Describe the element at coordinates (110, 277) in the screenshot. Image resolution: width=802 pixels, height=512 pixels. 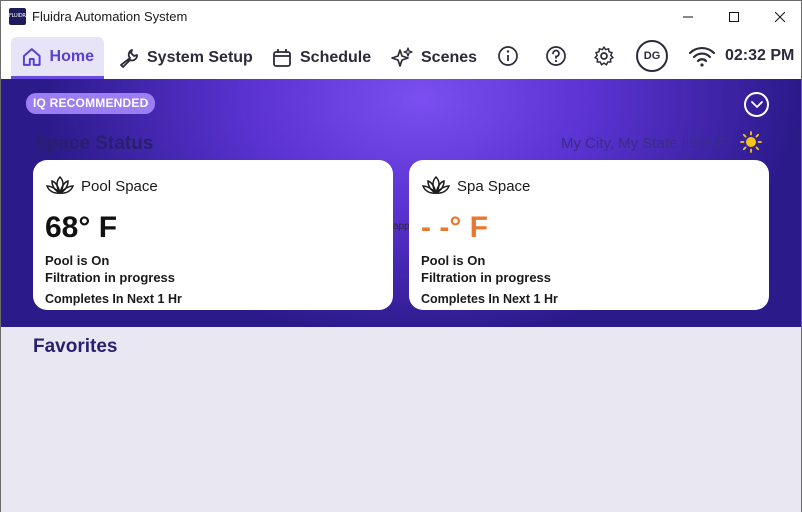
I see `pool-activity: Filtration in progress` at that location.